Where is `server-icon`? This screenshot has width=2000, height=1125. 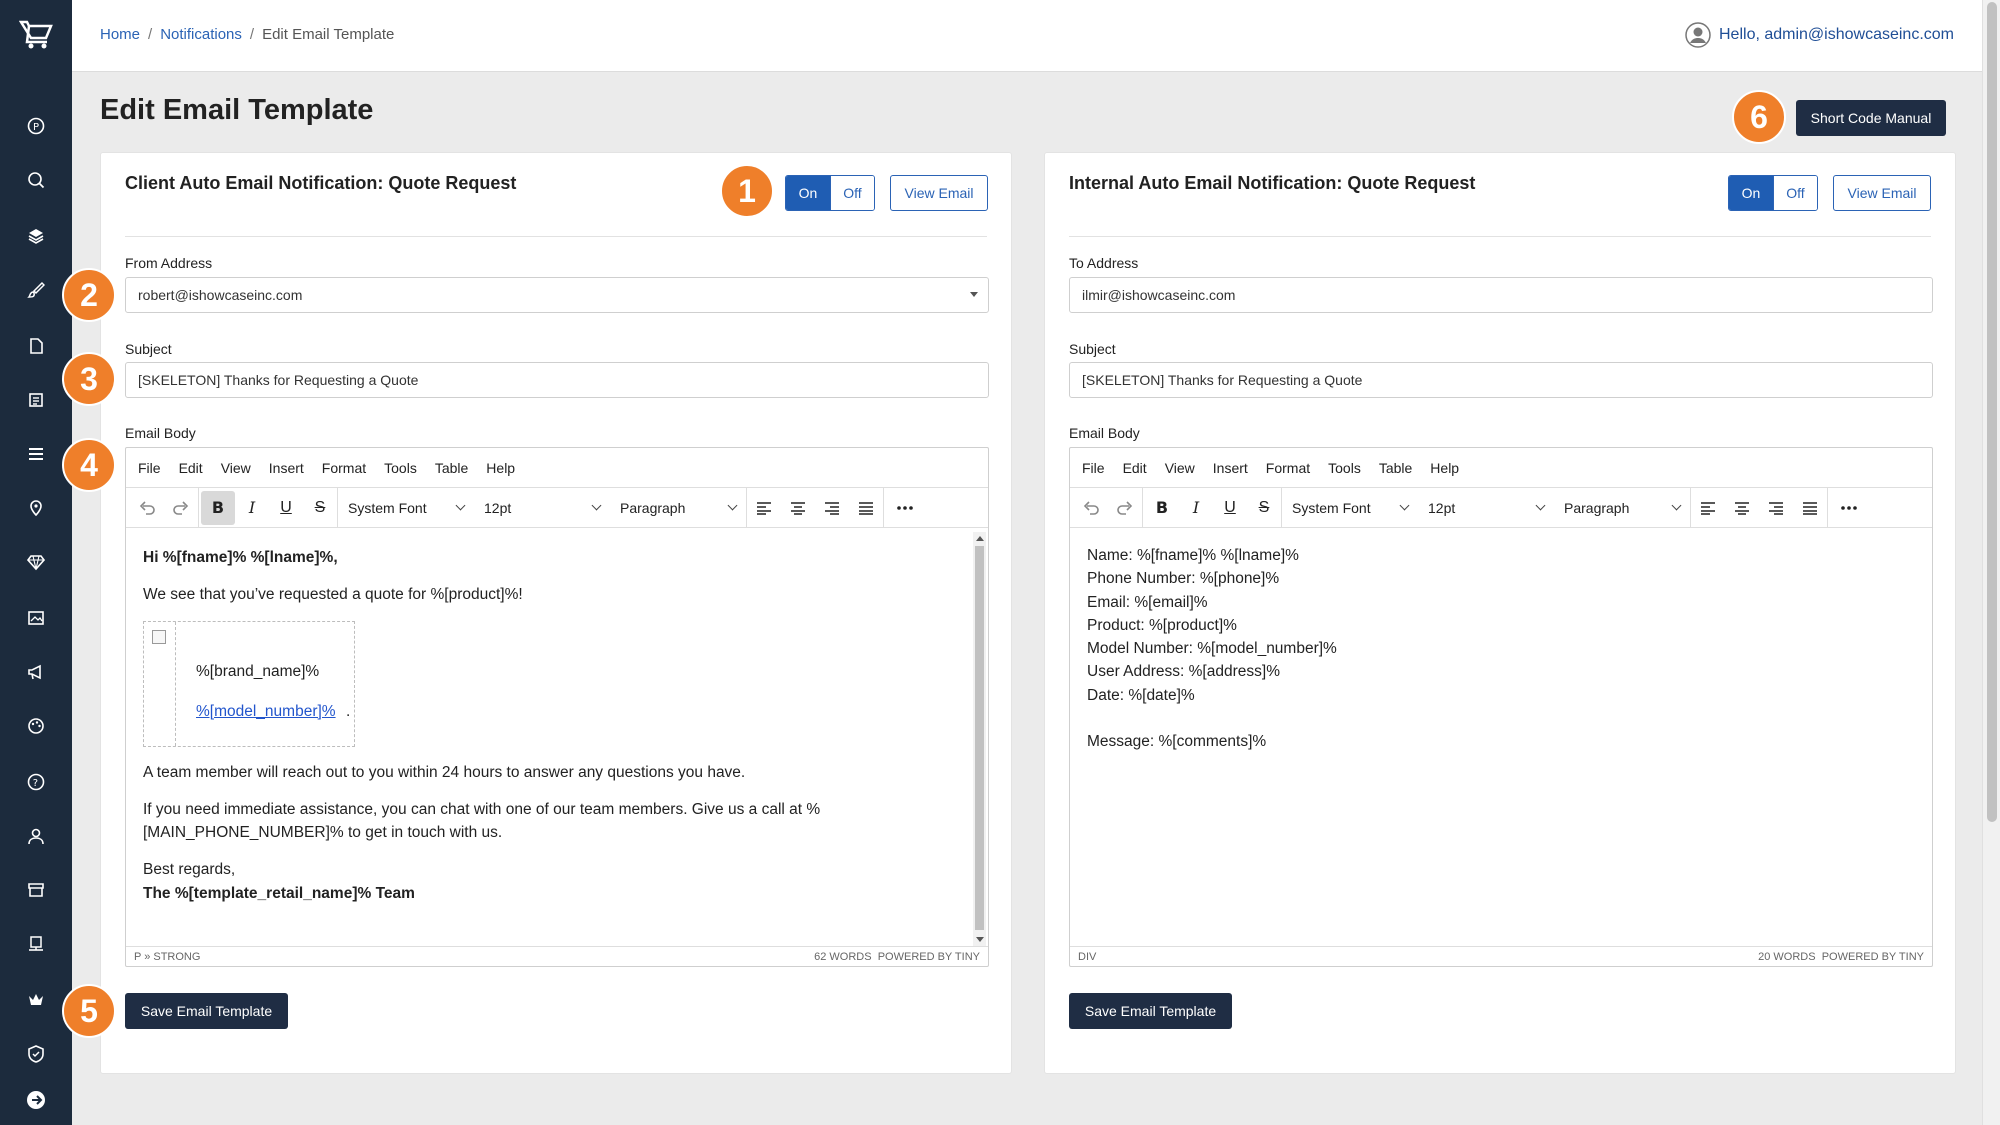 server-icon is located at coordinates (36, 944).